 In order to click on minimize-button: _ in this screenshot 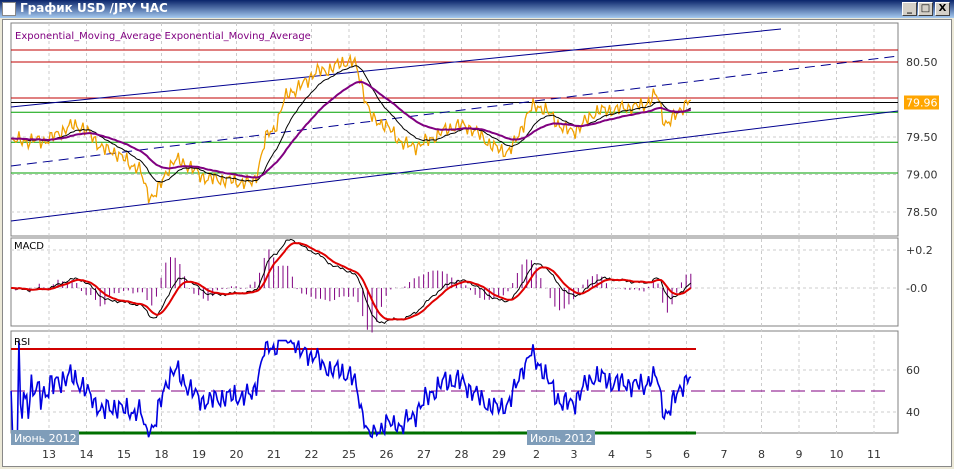, I will do `click(909, 9)`.